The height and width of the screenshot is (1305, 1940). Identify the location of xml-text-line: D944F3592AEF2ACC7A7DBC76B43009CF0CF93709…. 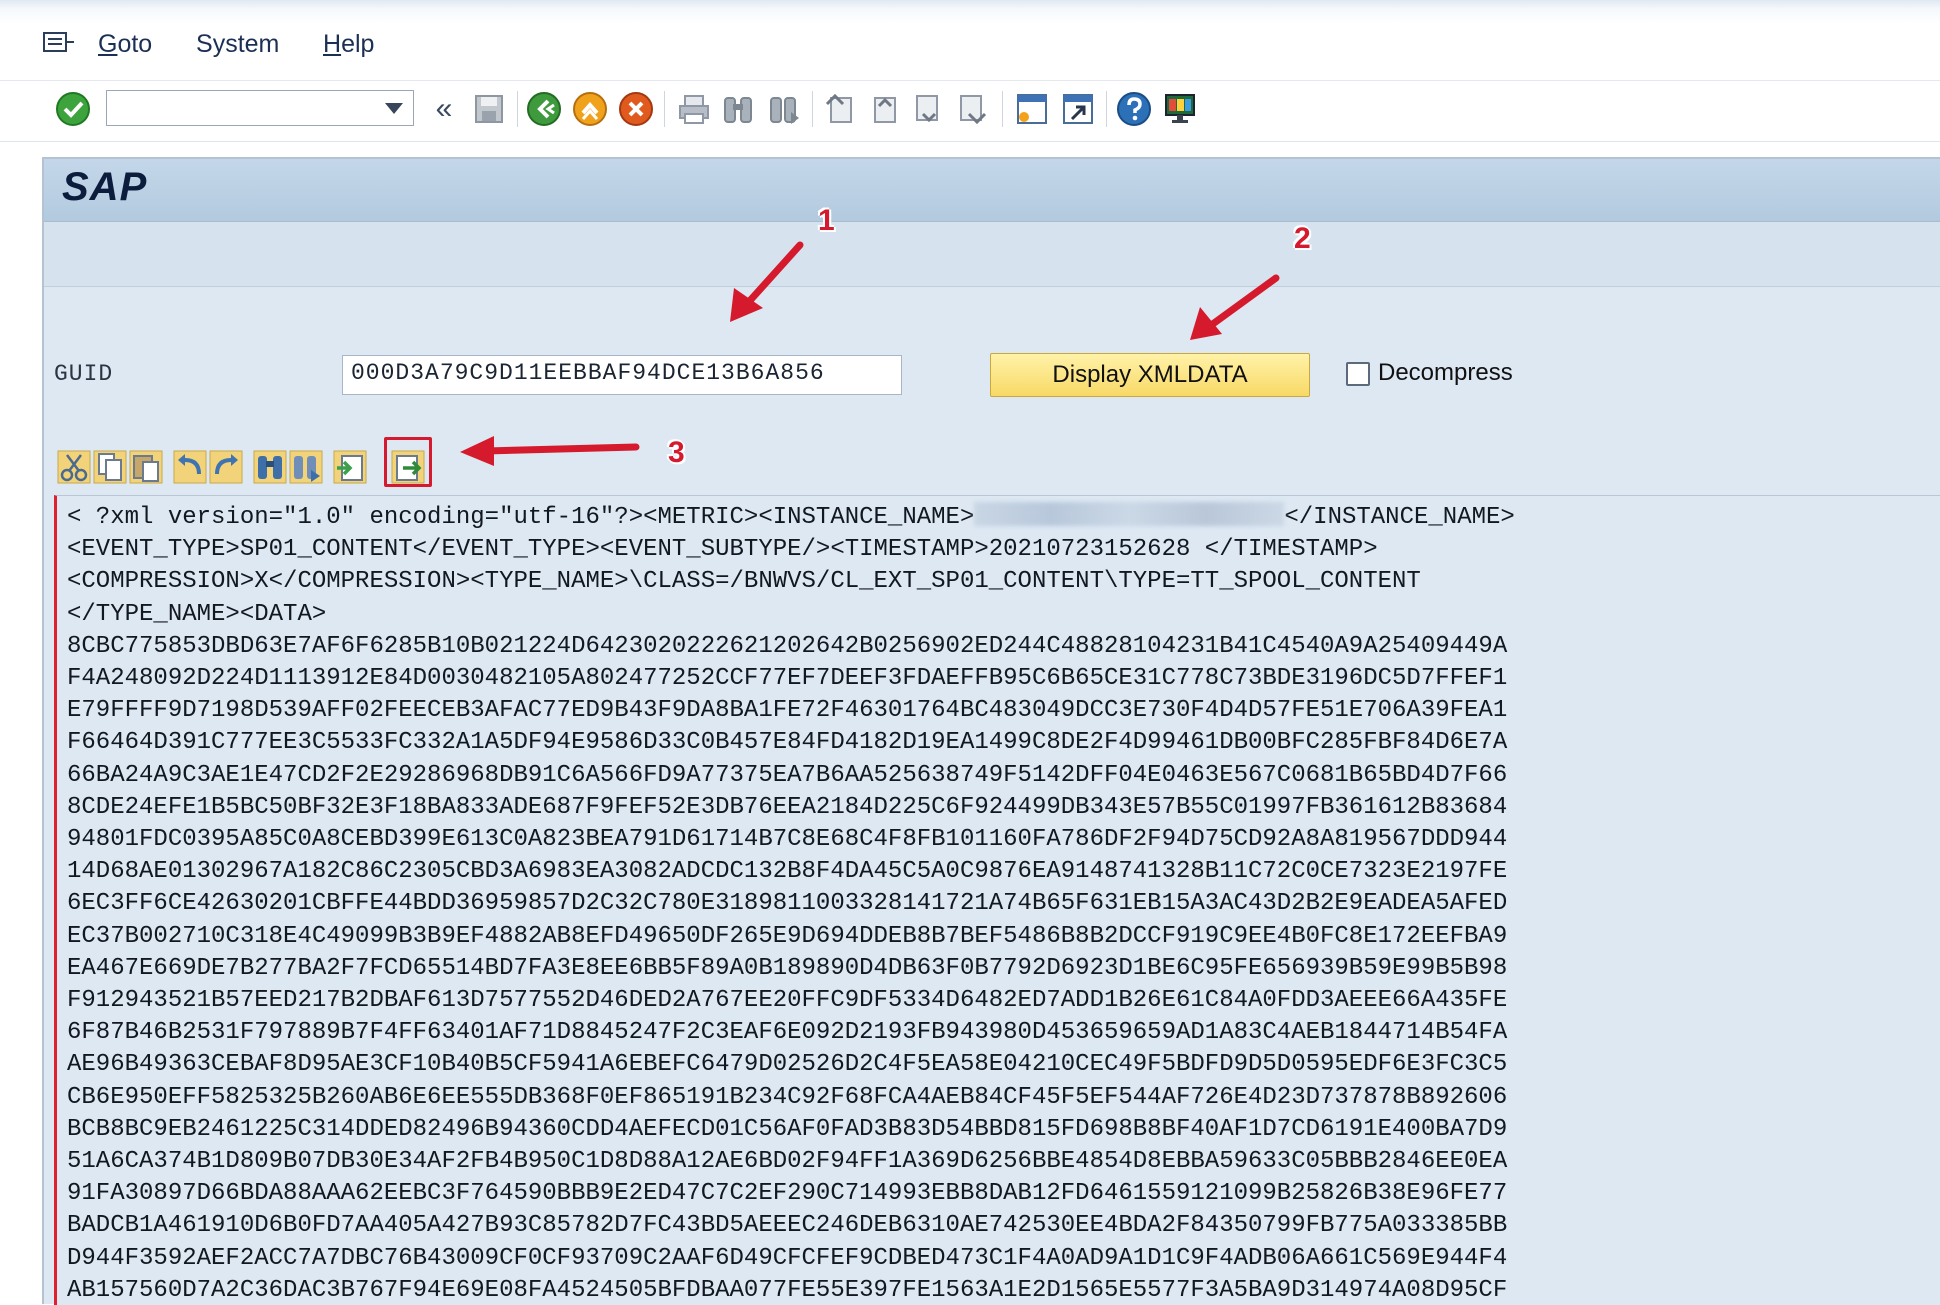
(787, 1258).